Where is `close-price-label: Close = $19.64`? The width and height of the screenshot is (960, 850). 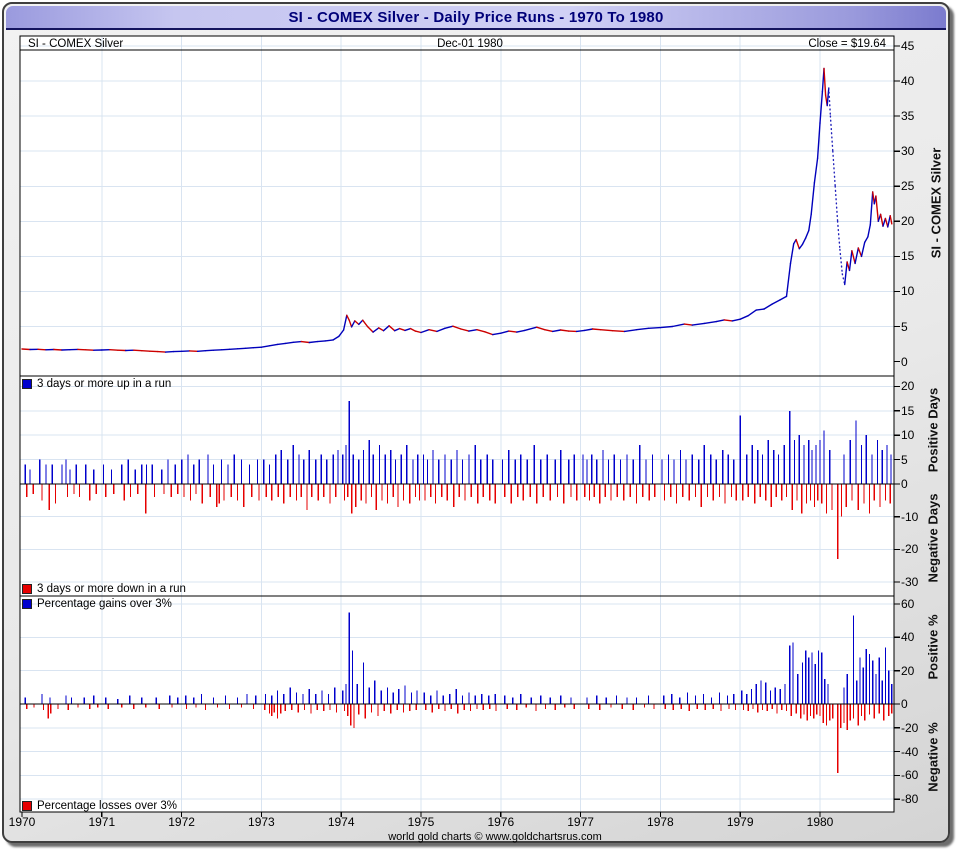
close-price-label: Close = $19.64 is located at coordinates (847, 44).